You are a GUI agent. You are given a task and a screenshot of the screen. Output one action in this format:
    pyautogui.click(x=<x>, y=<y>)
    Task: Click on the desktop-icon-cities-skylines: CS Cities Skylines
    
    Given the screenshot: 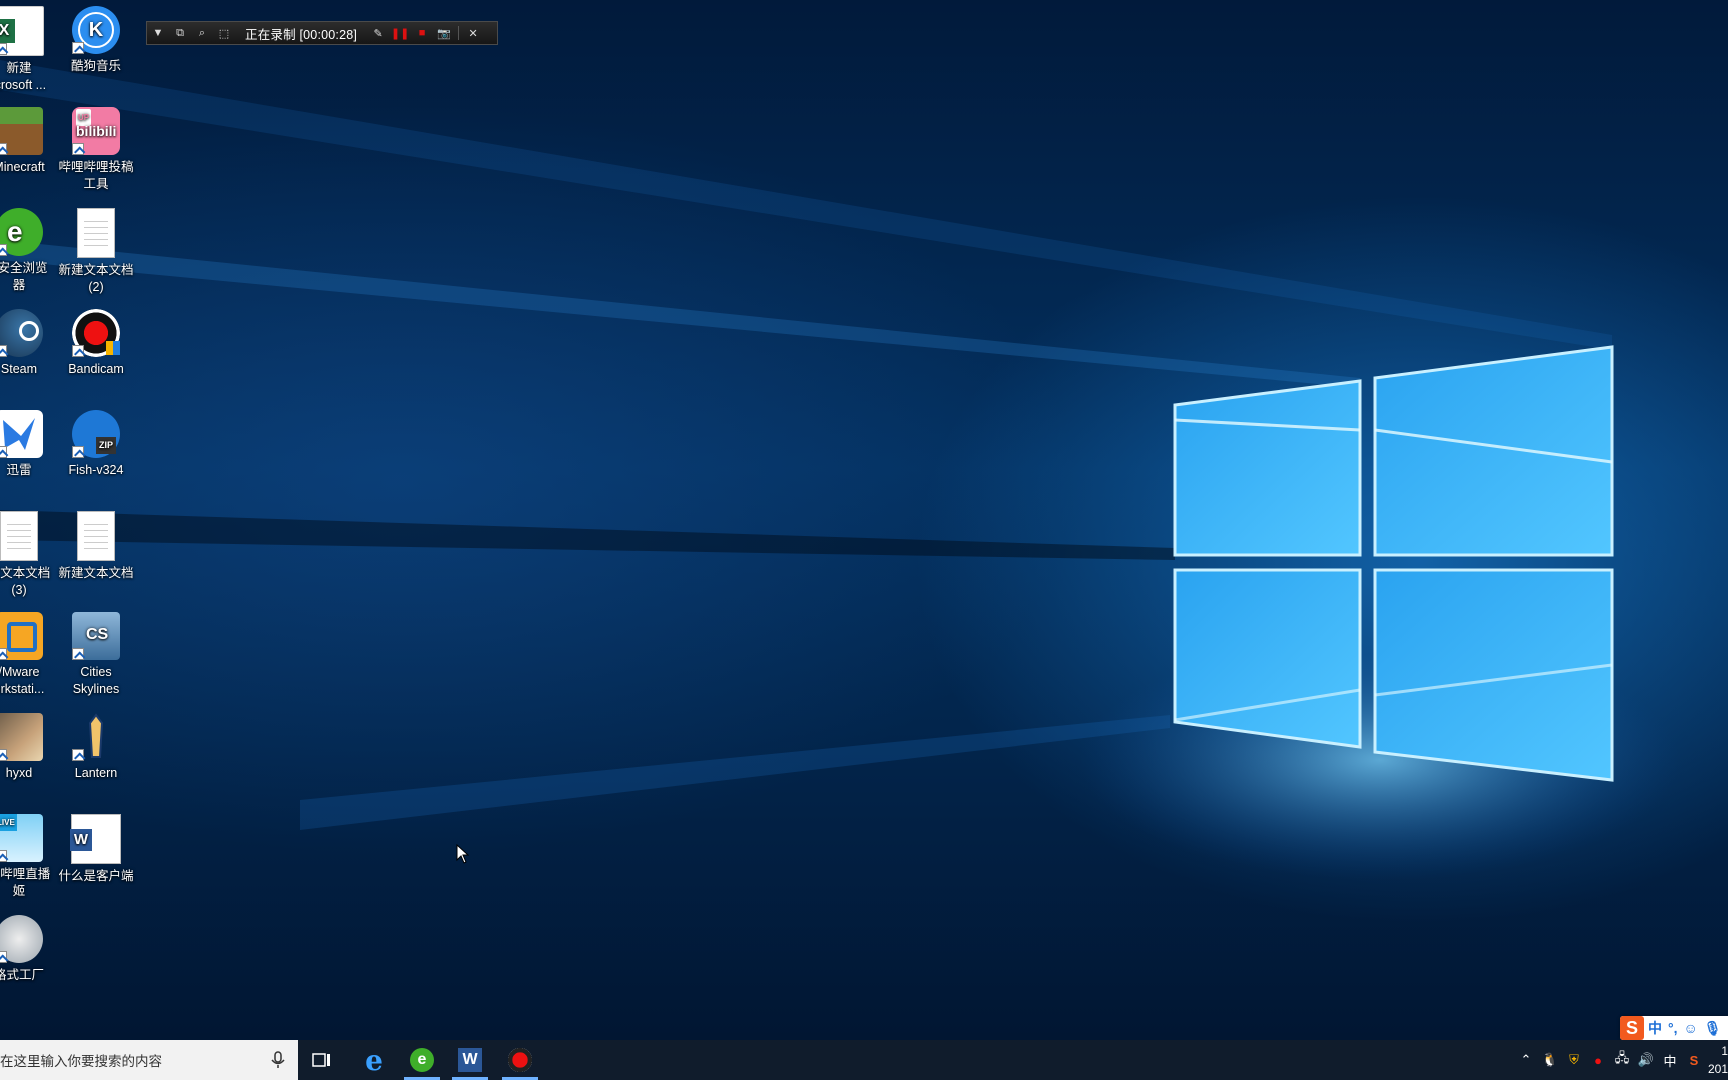 What is the action you would take?
    pyautogui.click(x=96, y=652)
    